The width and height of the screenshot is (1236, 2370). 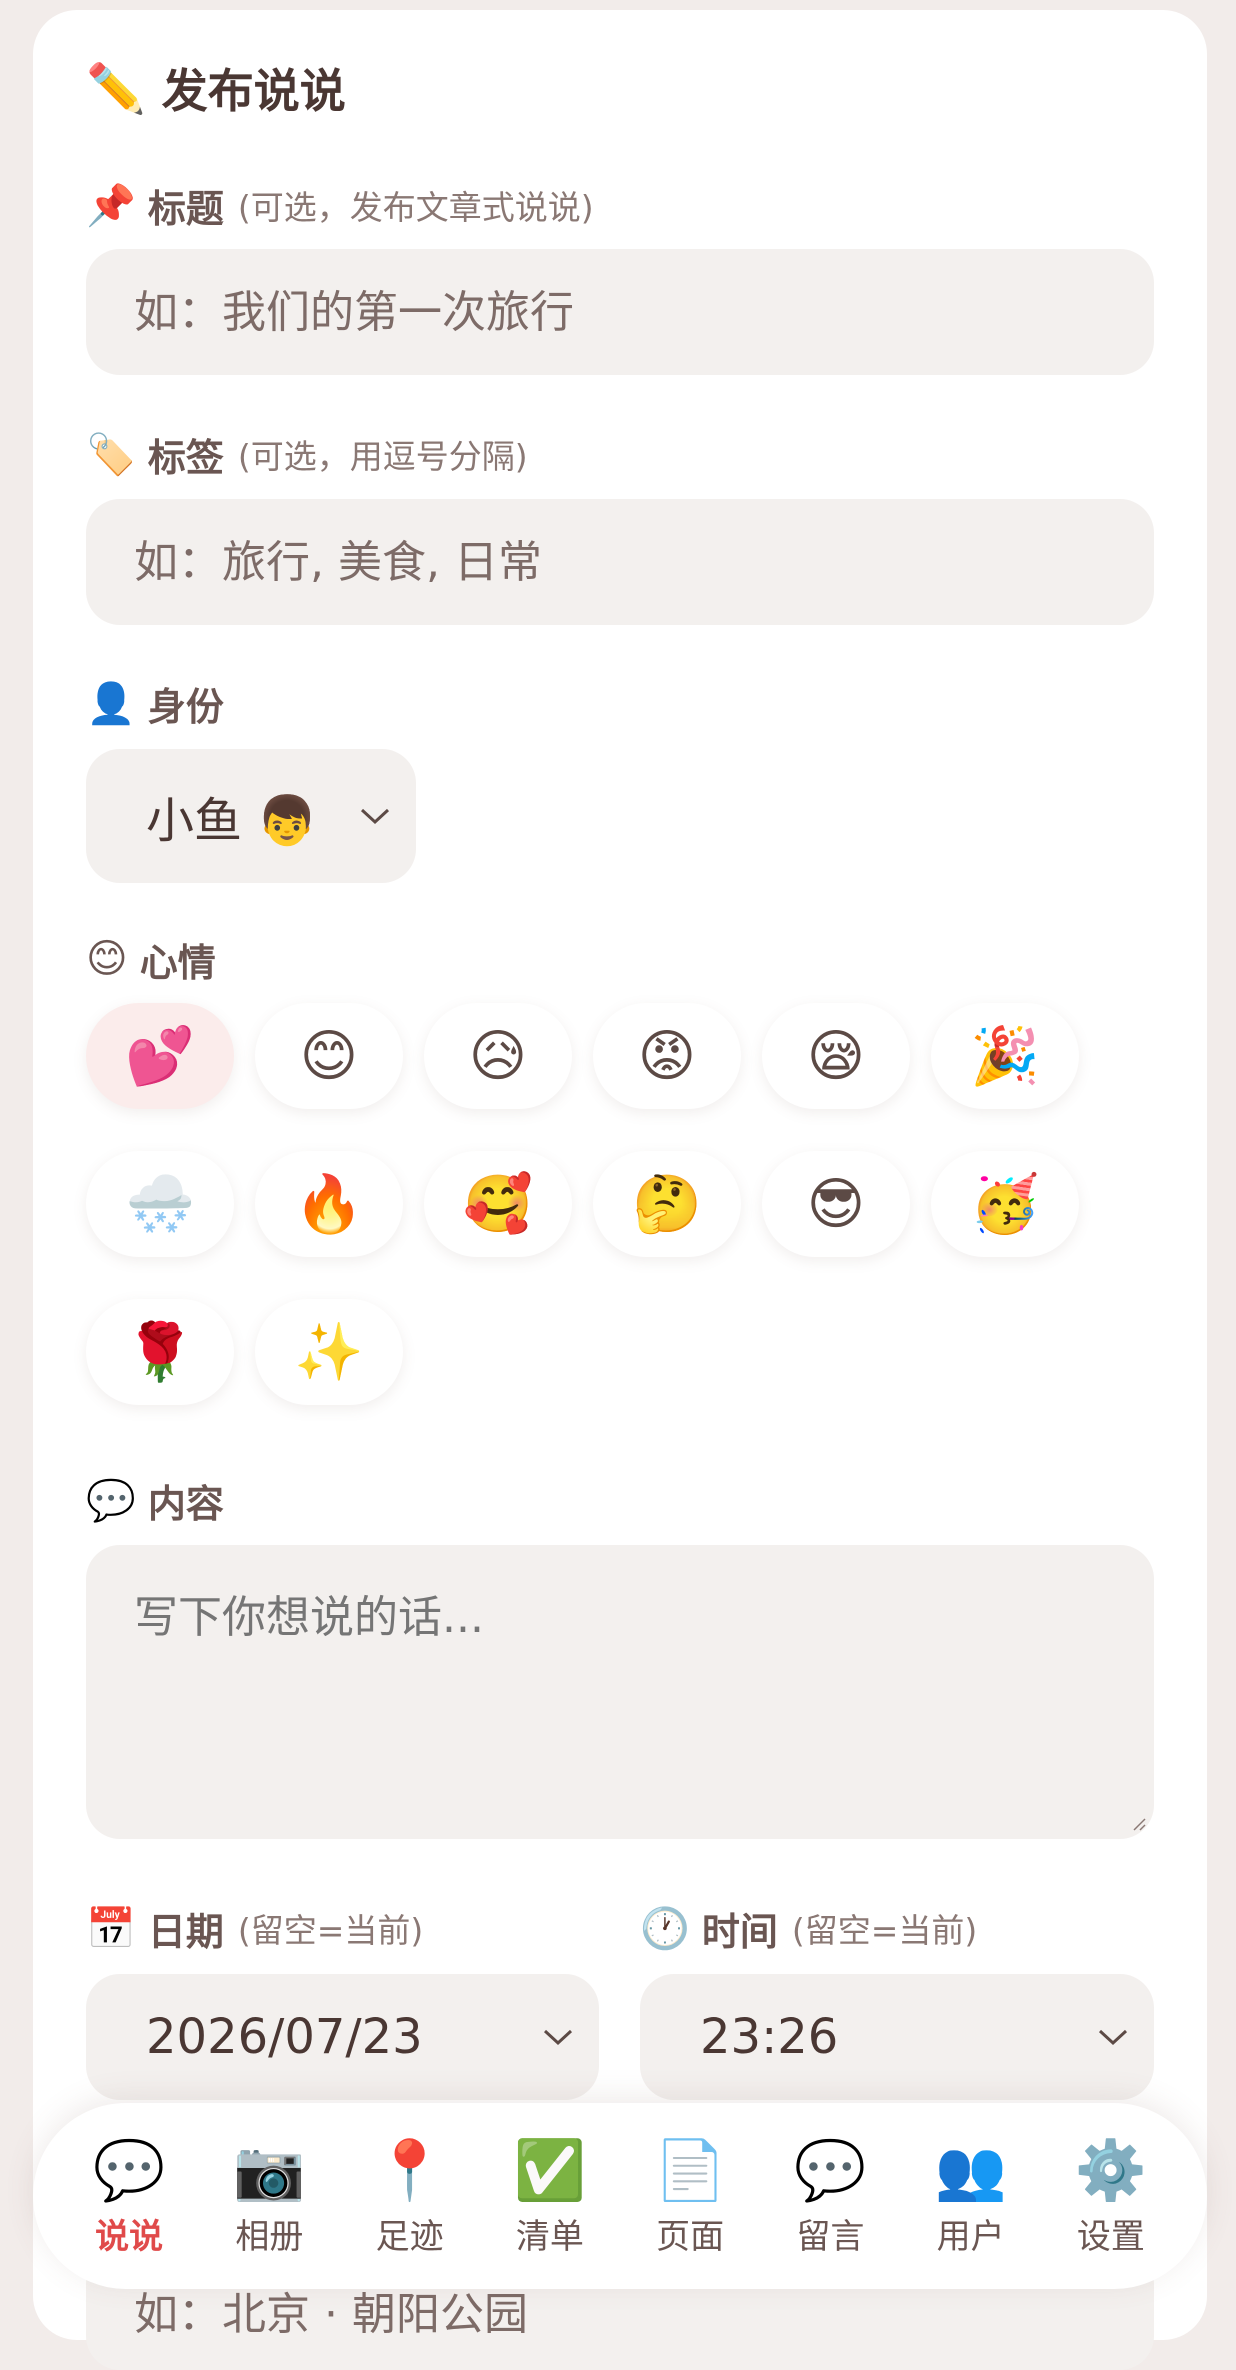 I want to click on page-title: ✏️ 发布说说, so click(x=216, y=88).